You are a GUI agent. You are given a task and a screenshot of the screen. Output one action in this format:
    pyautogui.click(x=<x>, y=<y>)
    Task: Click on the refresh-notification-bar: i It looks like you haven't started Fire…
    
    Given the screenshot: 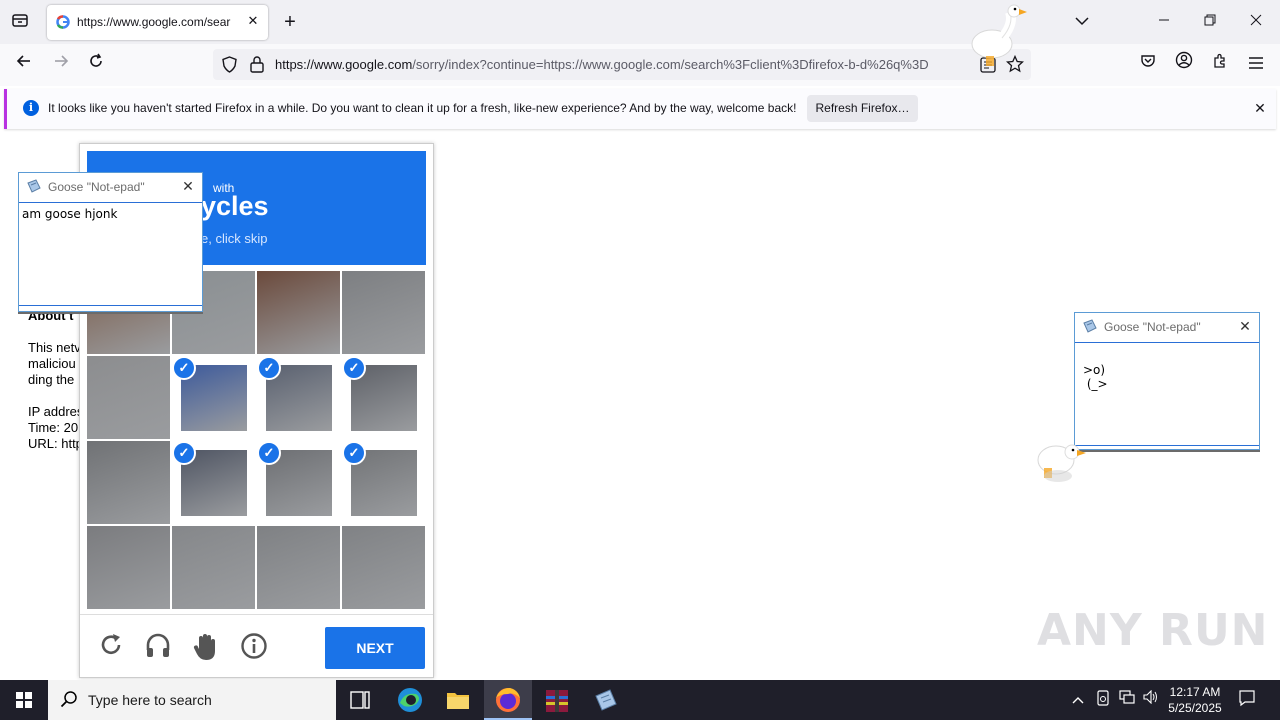 What is the action you would take?
    pyautogui.click(x=640, y=109)
    